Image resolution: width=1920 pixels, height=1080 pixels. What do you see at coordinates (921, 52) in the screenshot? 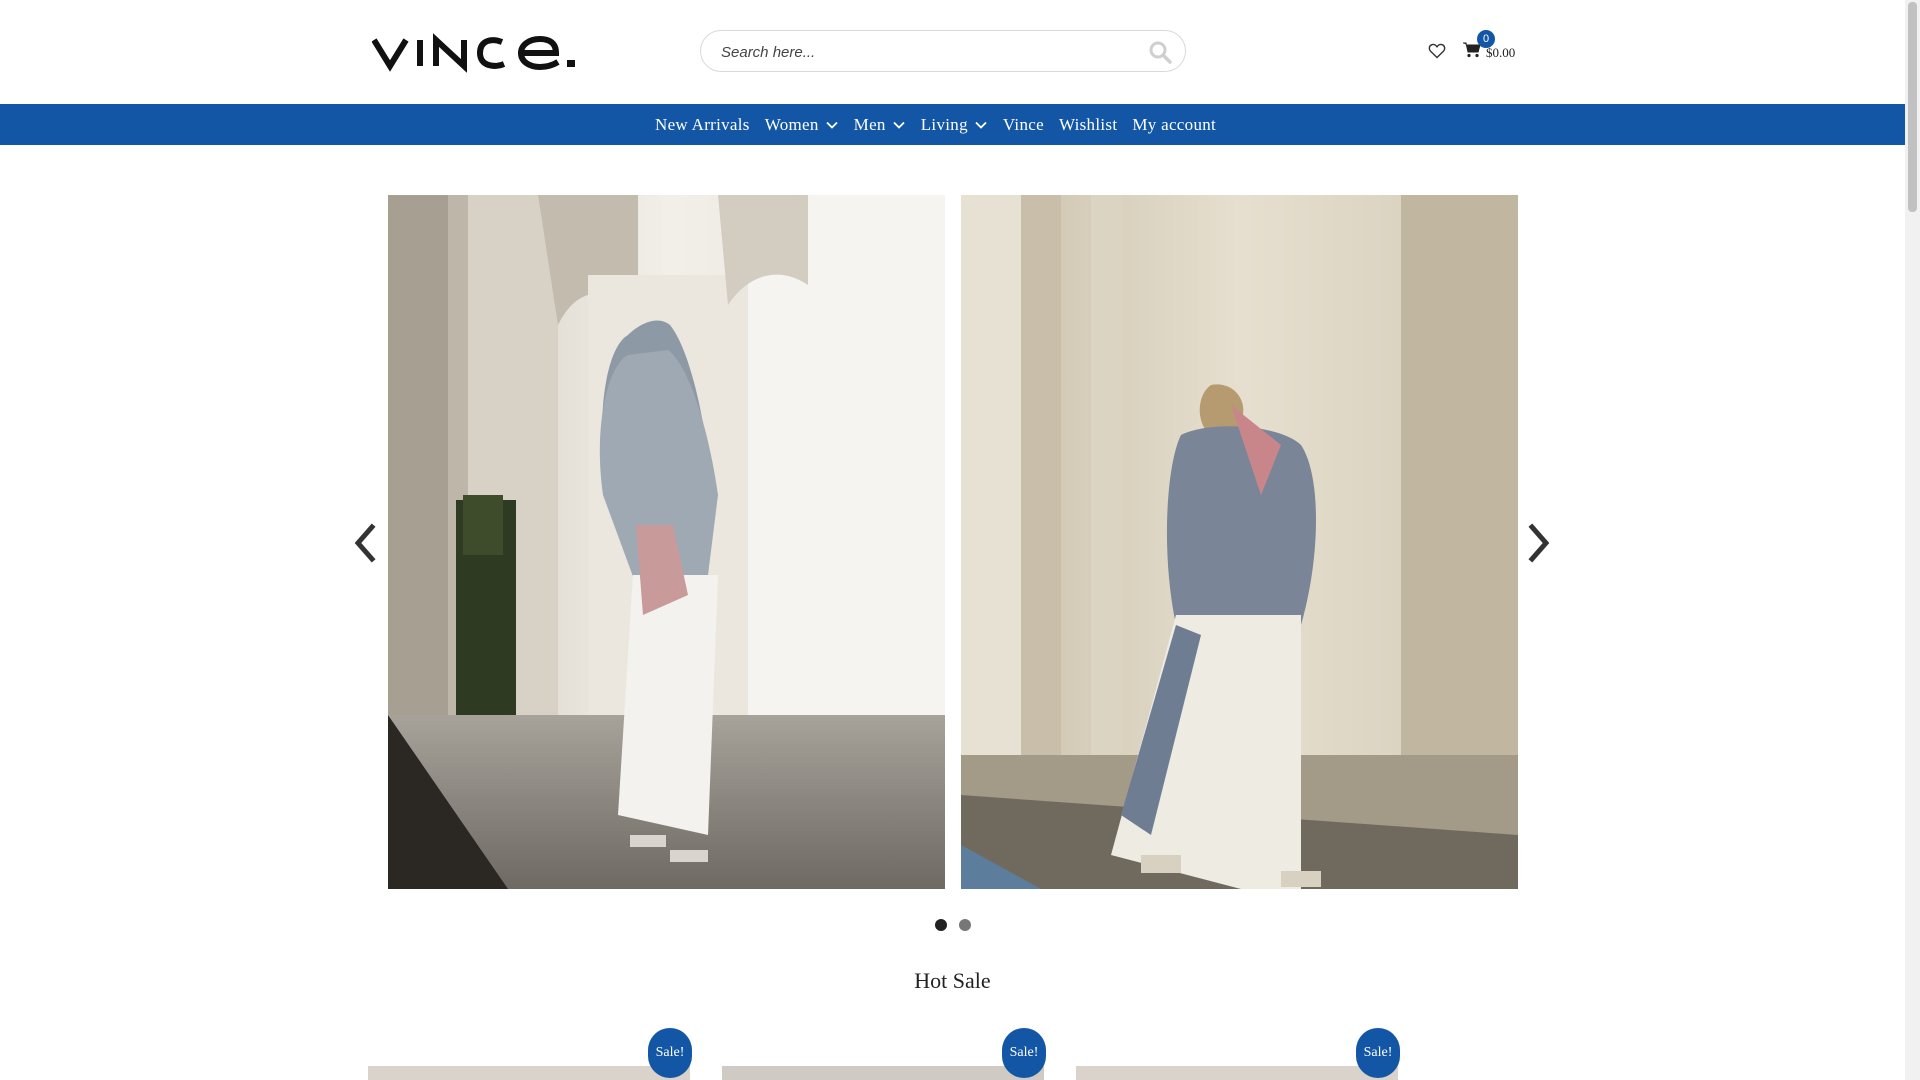
I see `search-input` at bounding box center [921, 52].